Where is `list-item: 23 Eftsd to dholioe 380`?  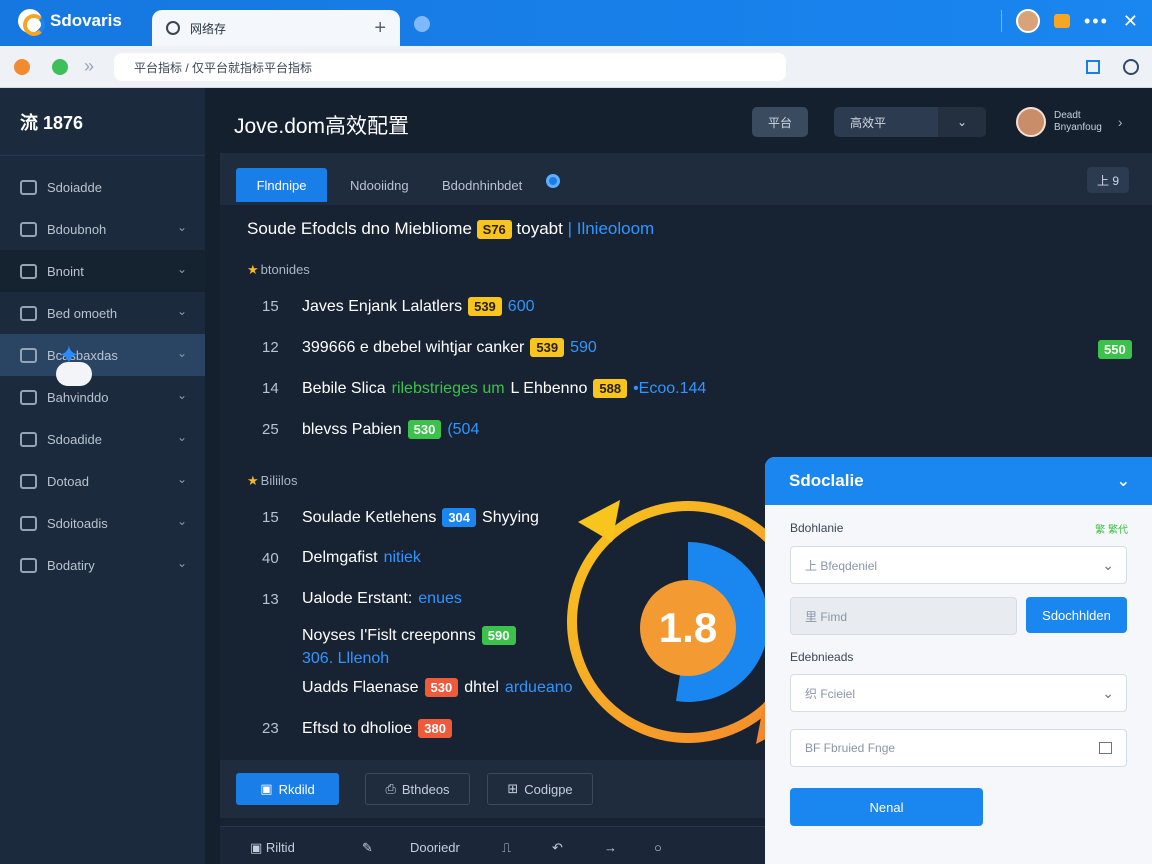
list-item: 23 Eftsd to dholioe 380 is located at coordinates (357, 728).